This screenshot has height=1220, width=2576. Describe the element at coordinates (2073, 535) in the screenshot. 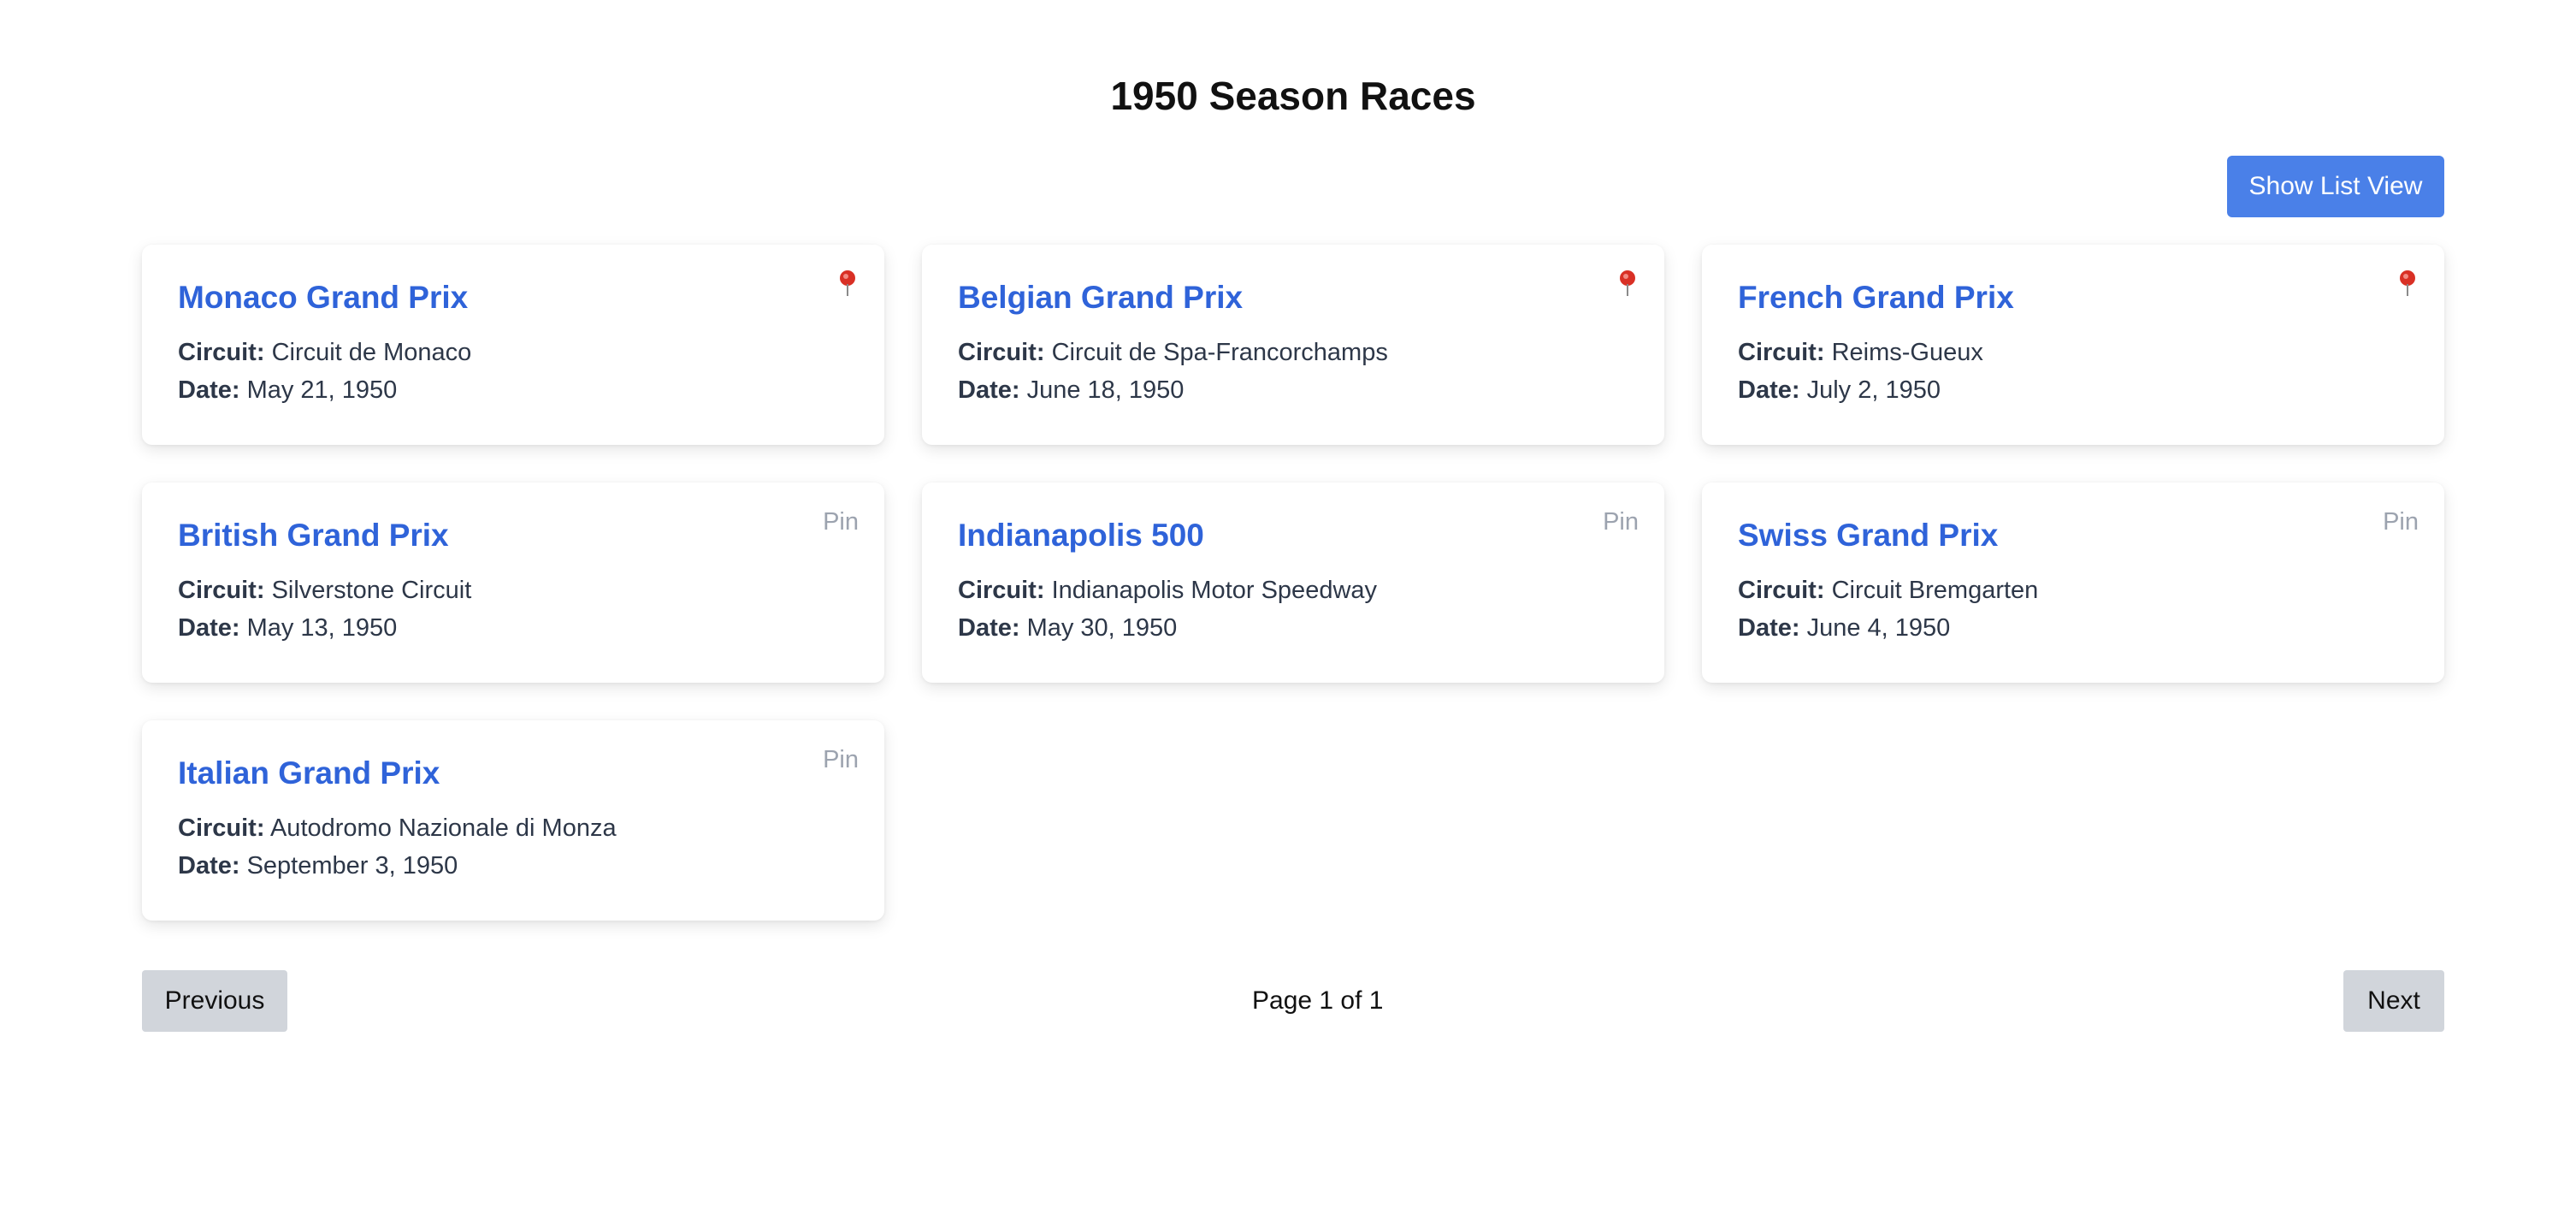

I see `race-title: Swiss Grand Prix` at that location.